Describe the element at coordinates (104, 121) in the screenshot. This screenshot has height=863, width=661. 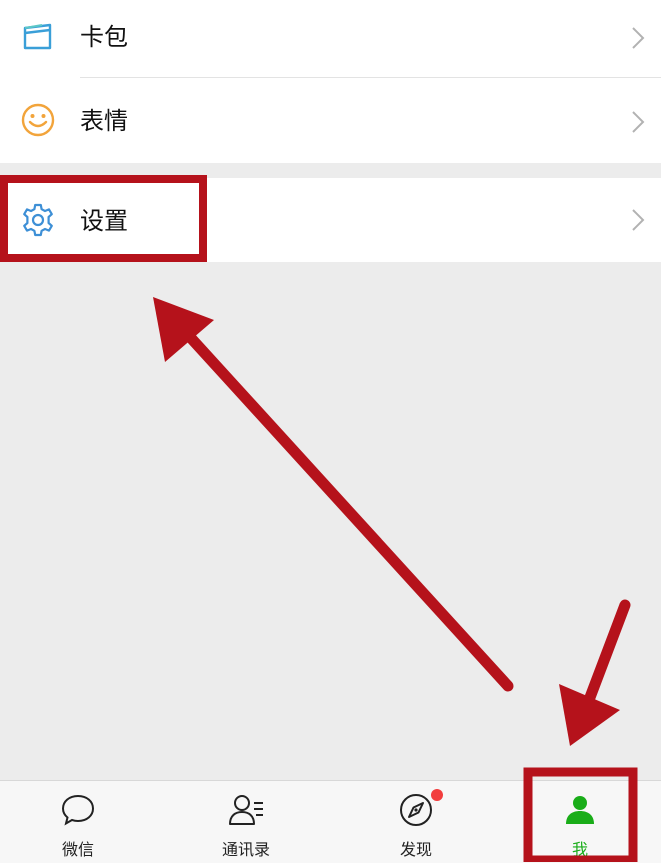
I see `menu-item-label: 表情` at that location.